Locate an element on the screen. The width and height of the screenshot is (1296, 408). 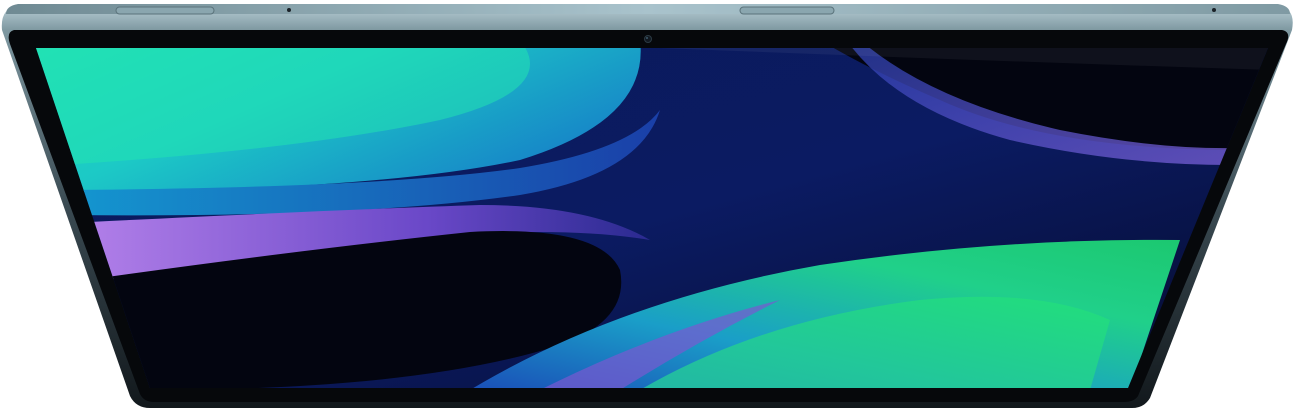
power-button-icon is located at coordinates (787, 10).